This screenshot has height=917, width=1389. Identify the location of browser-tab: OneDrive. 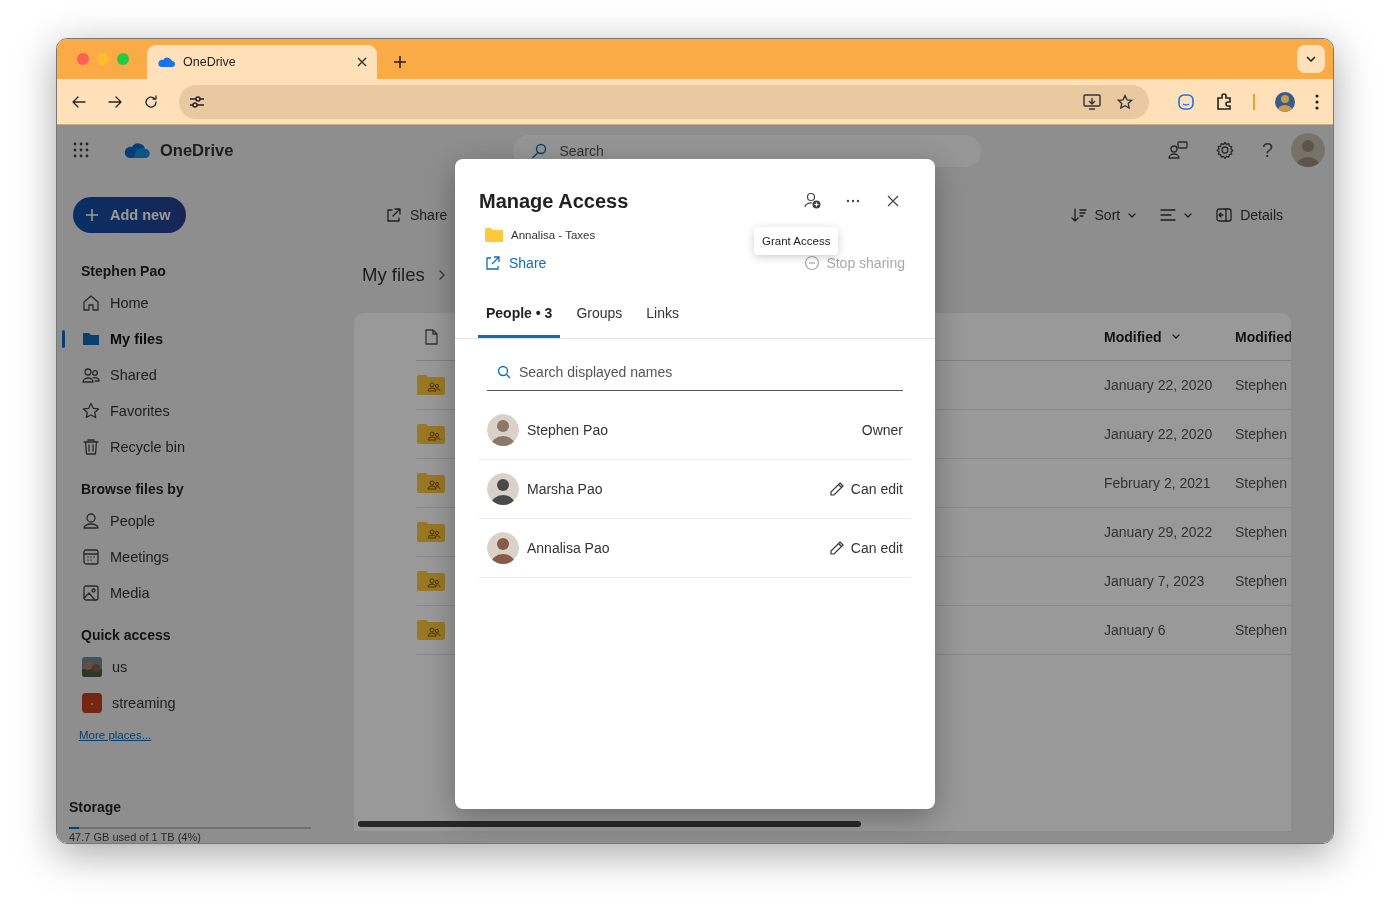
(262, 62).